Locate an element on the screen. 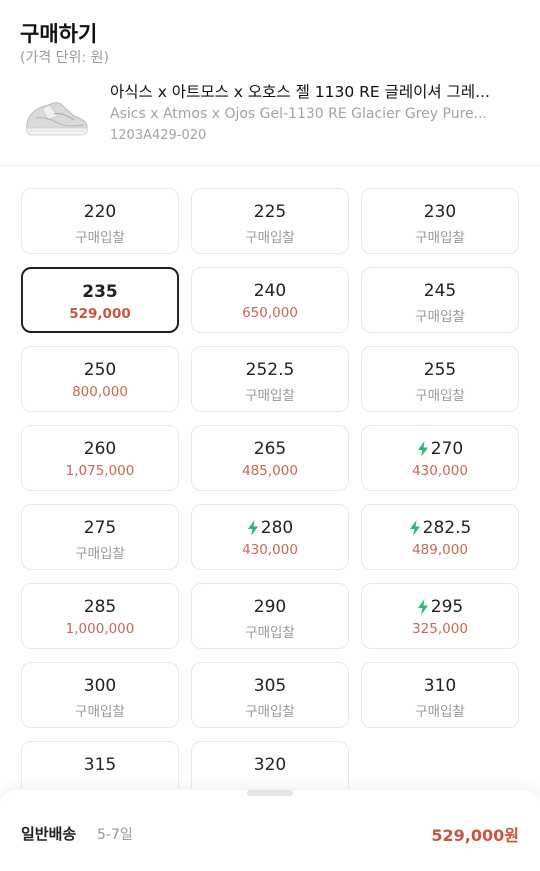 The image size is (540, 871). size-option-305: 305 구매입찰 is located at coordinates (270, 695).